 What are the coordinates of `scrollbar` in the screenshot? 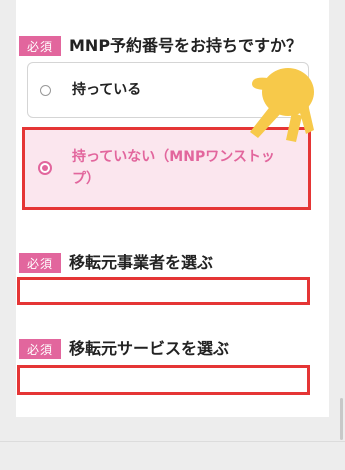 It's located at (341, 419).